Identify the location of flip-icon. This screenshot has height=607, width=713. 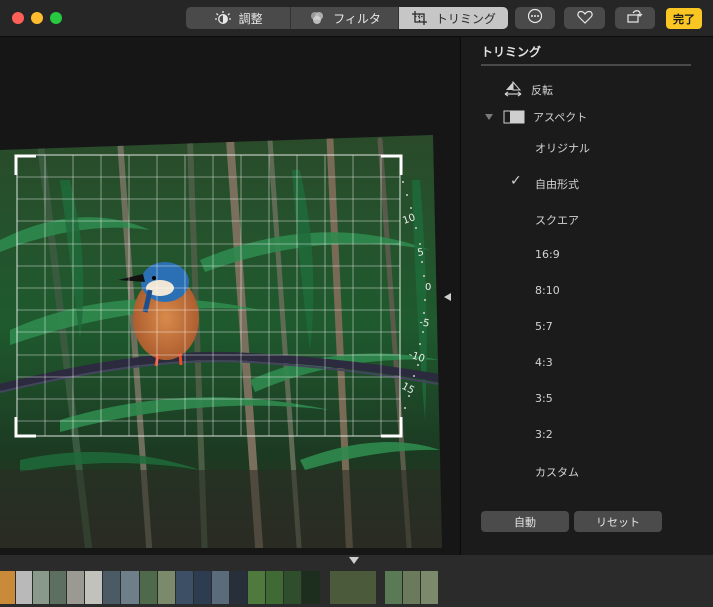
(513, 90).